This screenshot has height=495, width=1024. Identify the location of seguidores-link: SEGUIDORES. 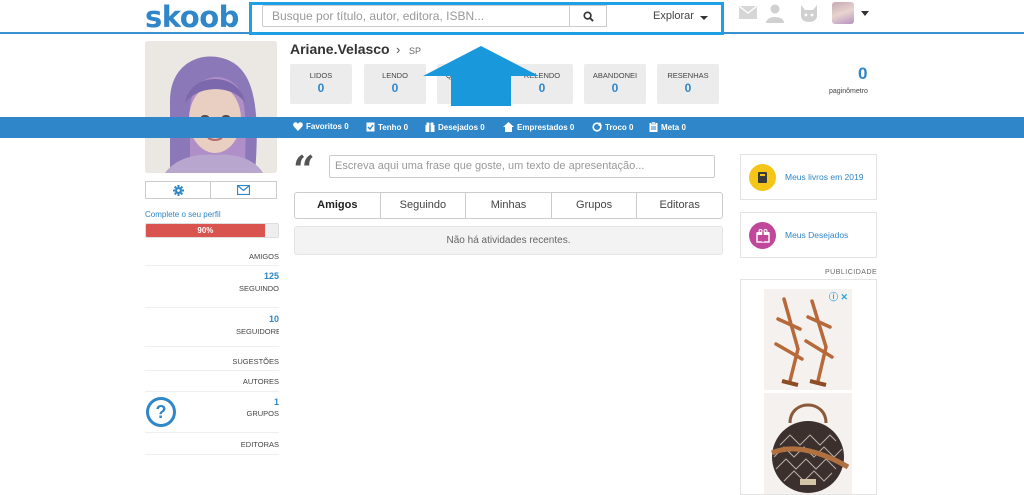
(212, 331).